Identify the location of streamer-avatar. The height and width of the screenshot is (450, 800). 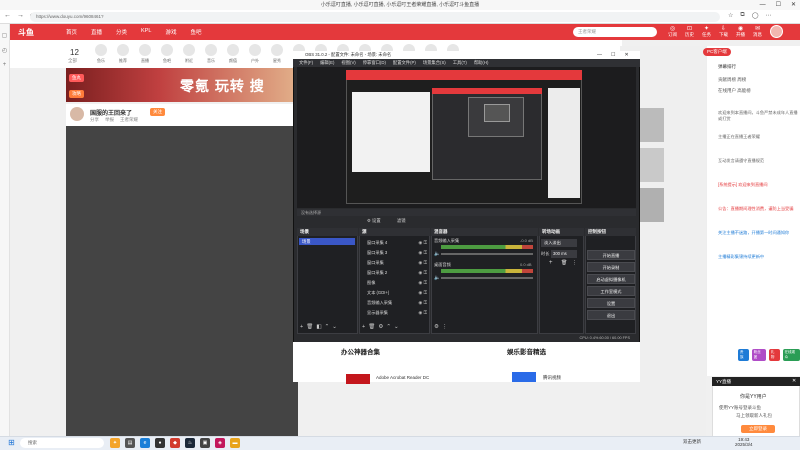
(77, 114).